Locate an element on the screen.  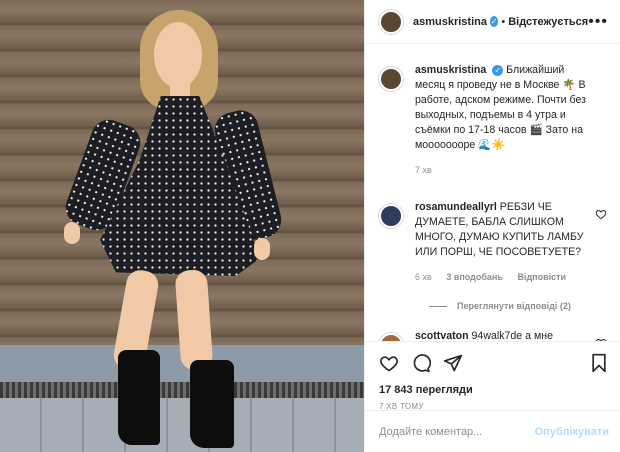
like-heart-icon is located at coordinates (389, 363).